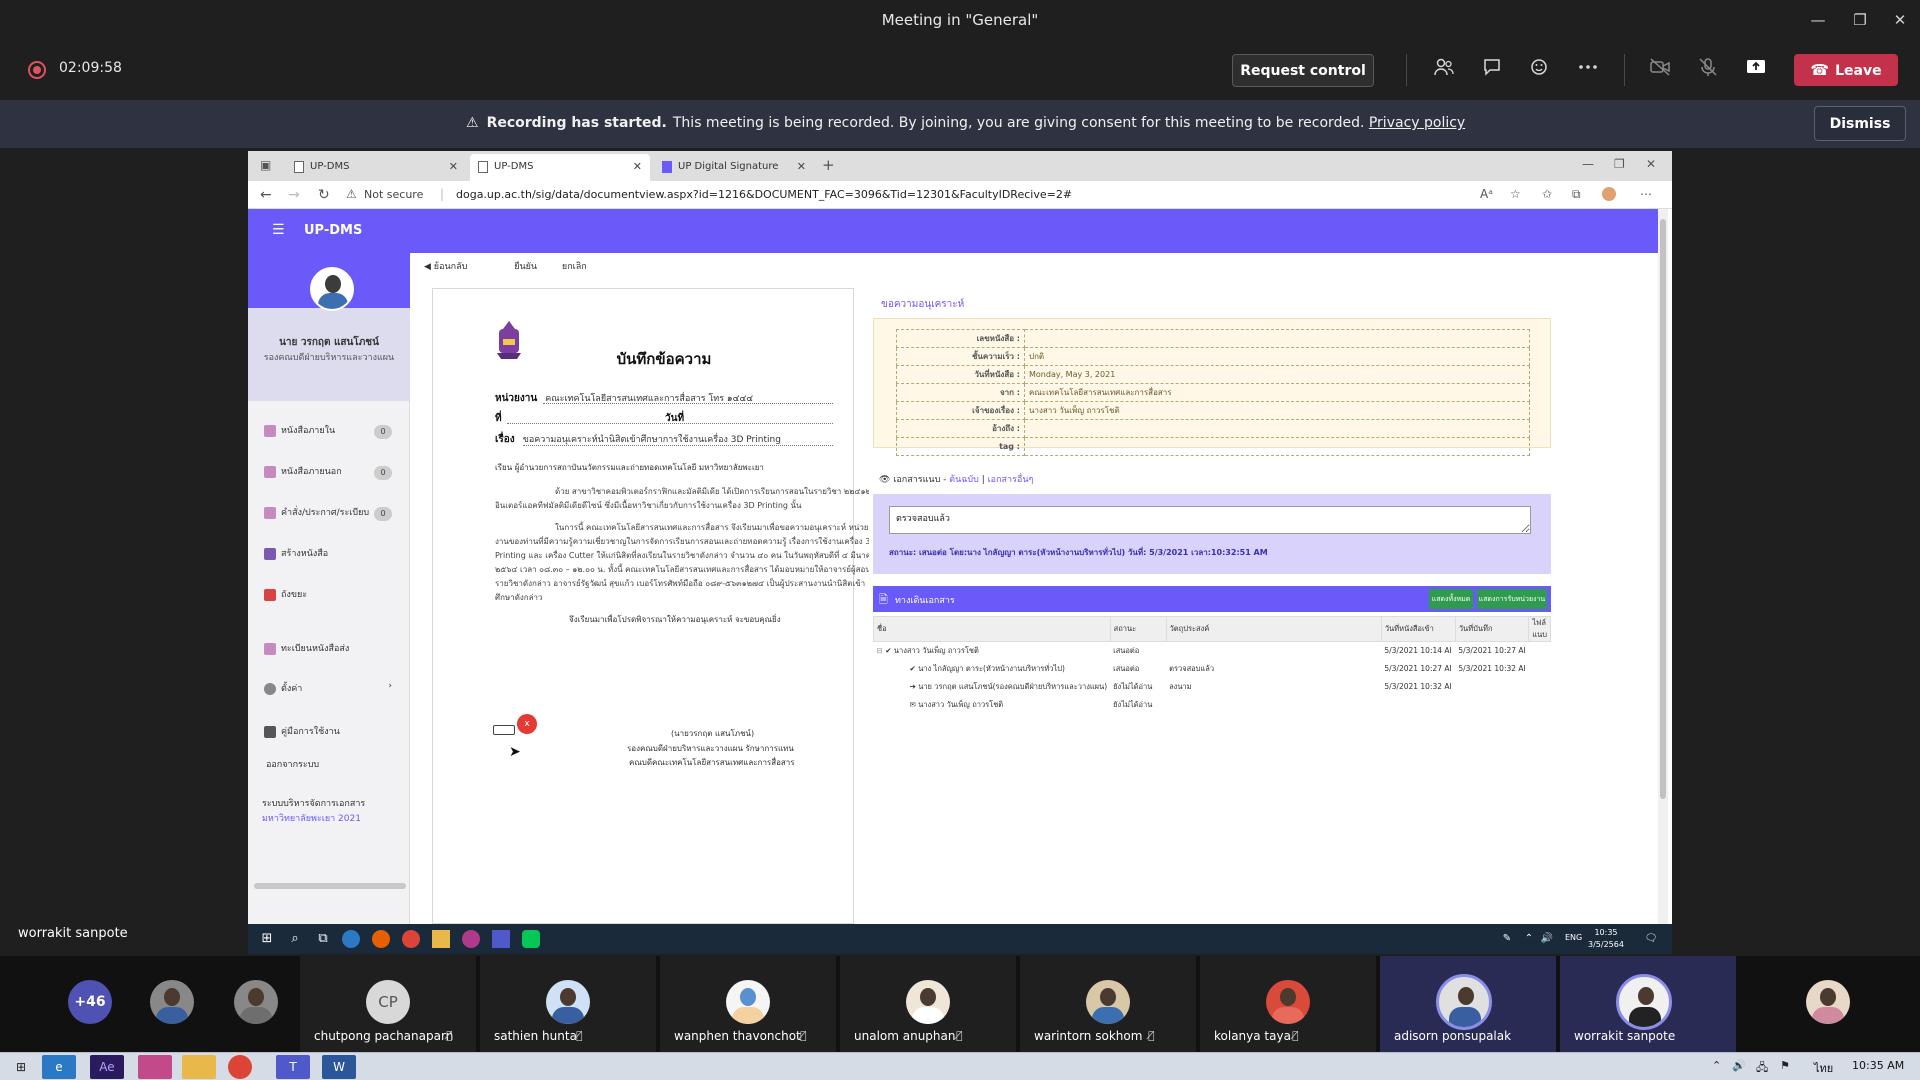 The height and width of the screenshot is (1080, 1920). Describe the element at coordinates (880, 650) in the screenshot. I see `collapse-icon: ⊟` at that location.